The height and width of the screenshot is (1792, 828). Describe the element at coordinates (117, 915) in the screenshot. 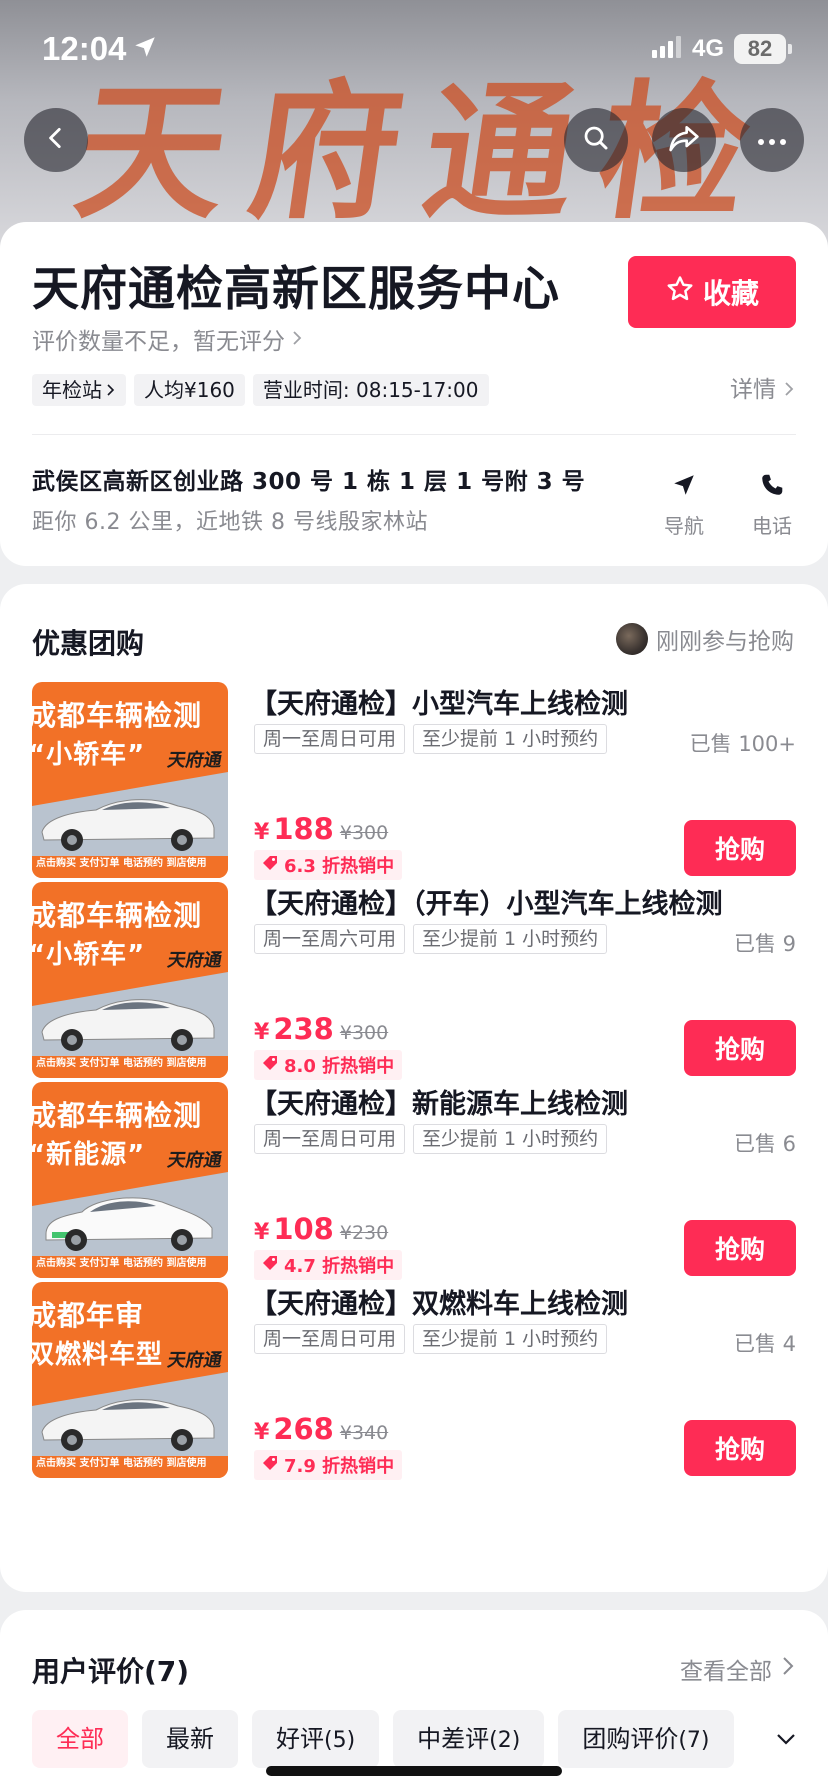

I see `thumbnail-headline: 成都车辆检测` at that location.